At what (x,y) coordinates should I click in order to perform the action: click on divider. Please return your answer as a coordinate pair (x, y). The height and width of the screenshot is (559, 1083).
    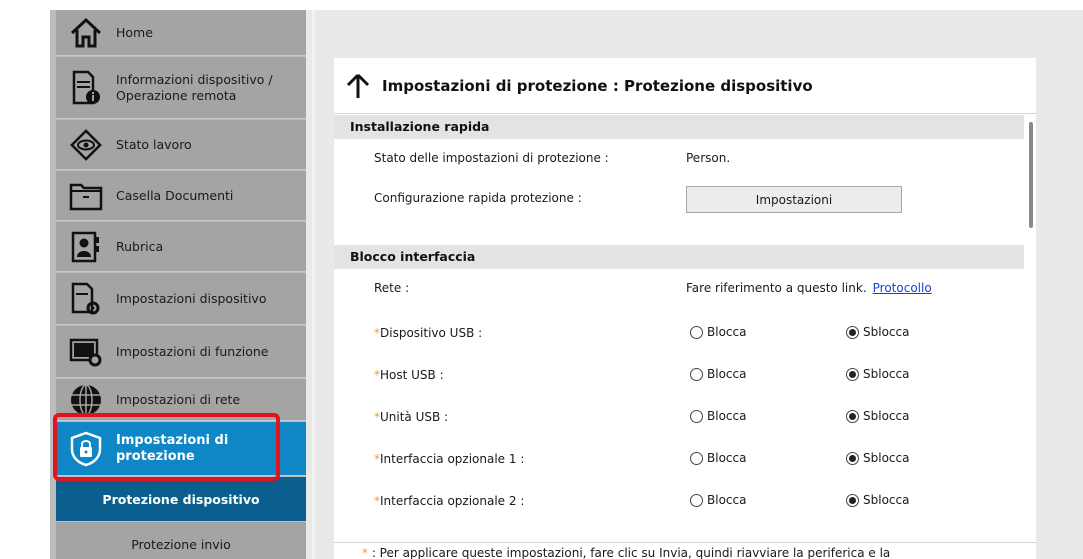
    Looking at the image, I should click on (313, 284).